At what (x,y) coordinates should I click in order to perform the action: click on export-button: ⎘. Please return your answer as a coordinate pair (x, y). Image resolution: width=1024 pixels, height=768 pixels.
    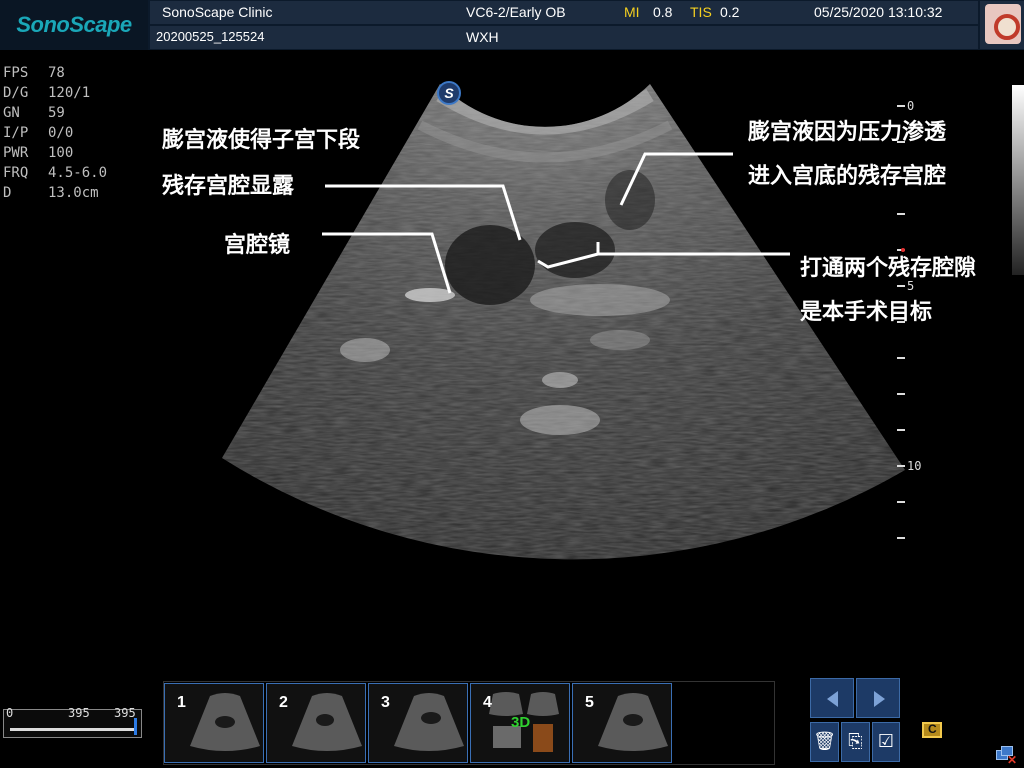
    Looking at the image, I should click on (855, 742).